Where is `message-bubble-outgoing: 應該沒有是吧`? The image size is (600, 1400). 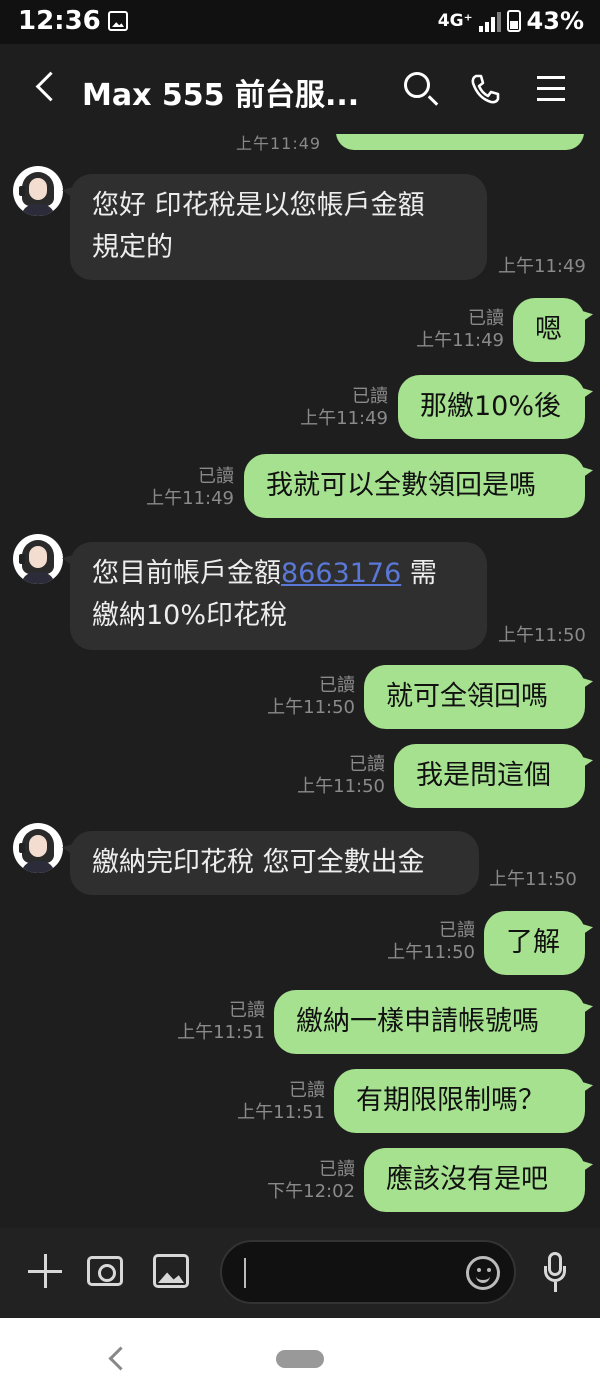
message-bubble-outgoing: 應該沒有是吧 is located at coordinates (474, 1180).